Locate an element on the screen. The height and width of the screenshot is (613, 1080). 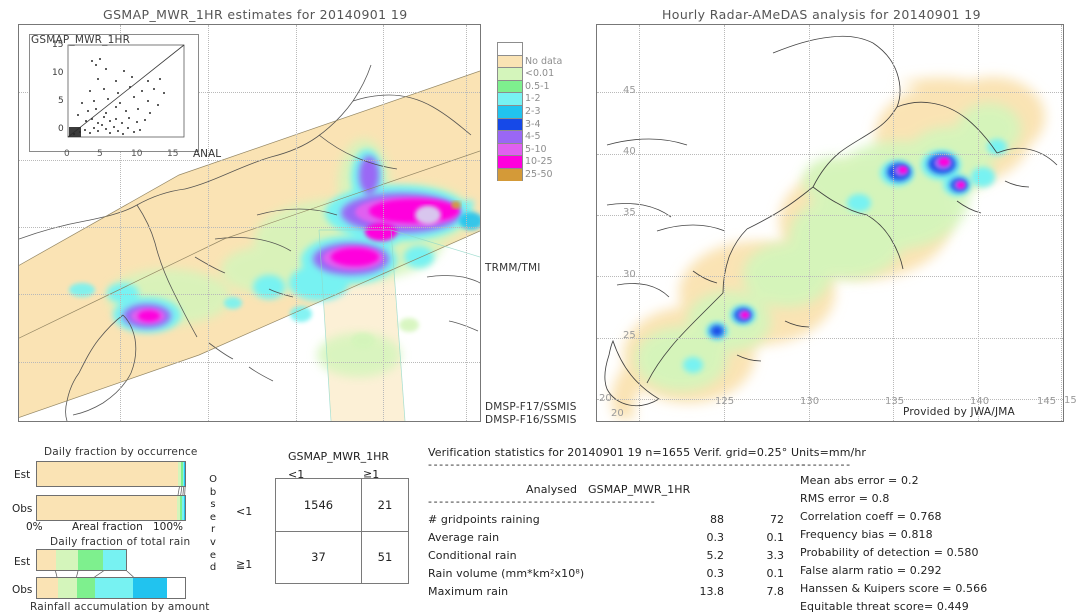
stat-estimate-4: 7.8 is located at coordinates (775, 591).